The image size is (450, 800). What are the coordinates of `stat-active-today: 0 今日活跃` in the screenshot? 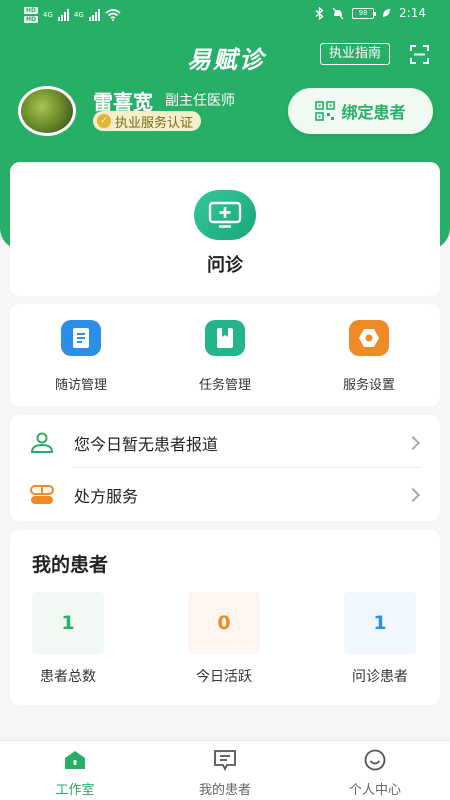 It's located at (224, 639).